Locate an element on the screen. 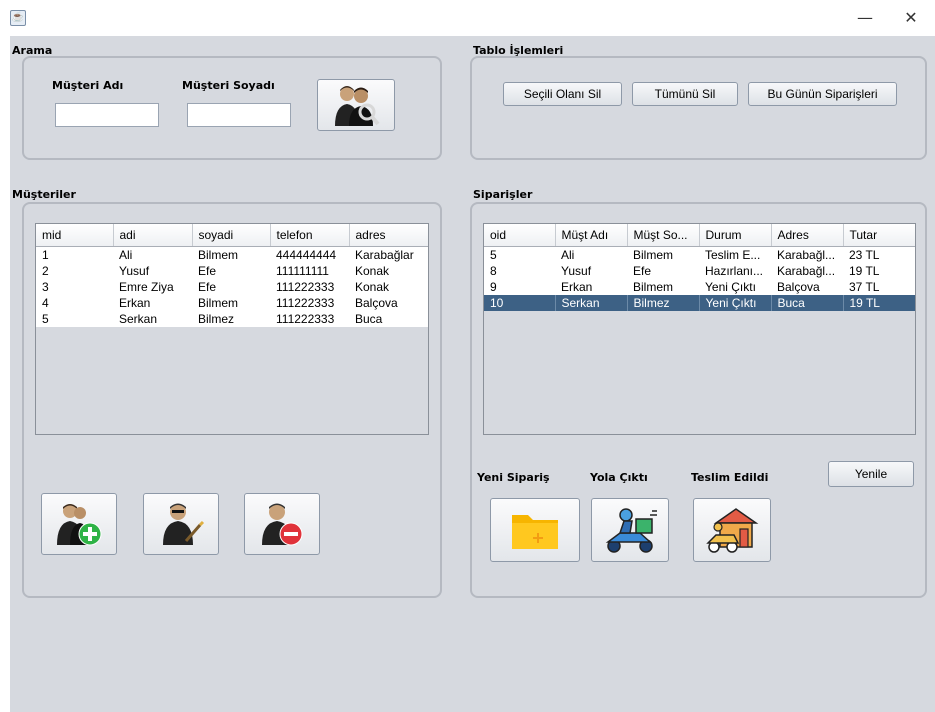  column-header: Adres is located at coordinates (807, 235).